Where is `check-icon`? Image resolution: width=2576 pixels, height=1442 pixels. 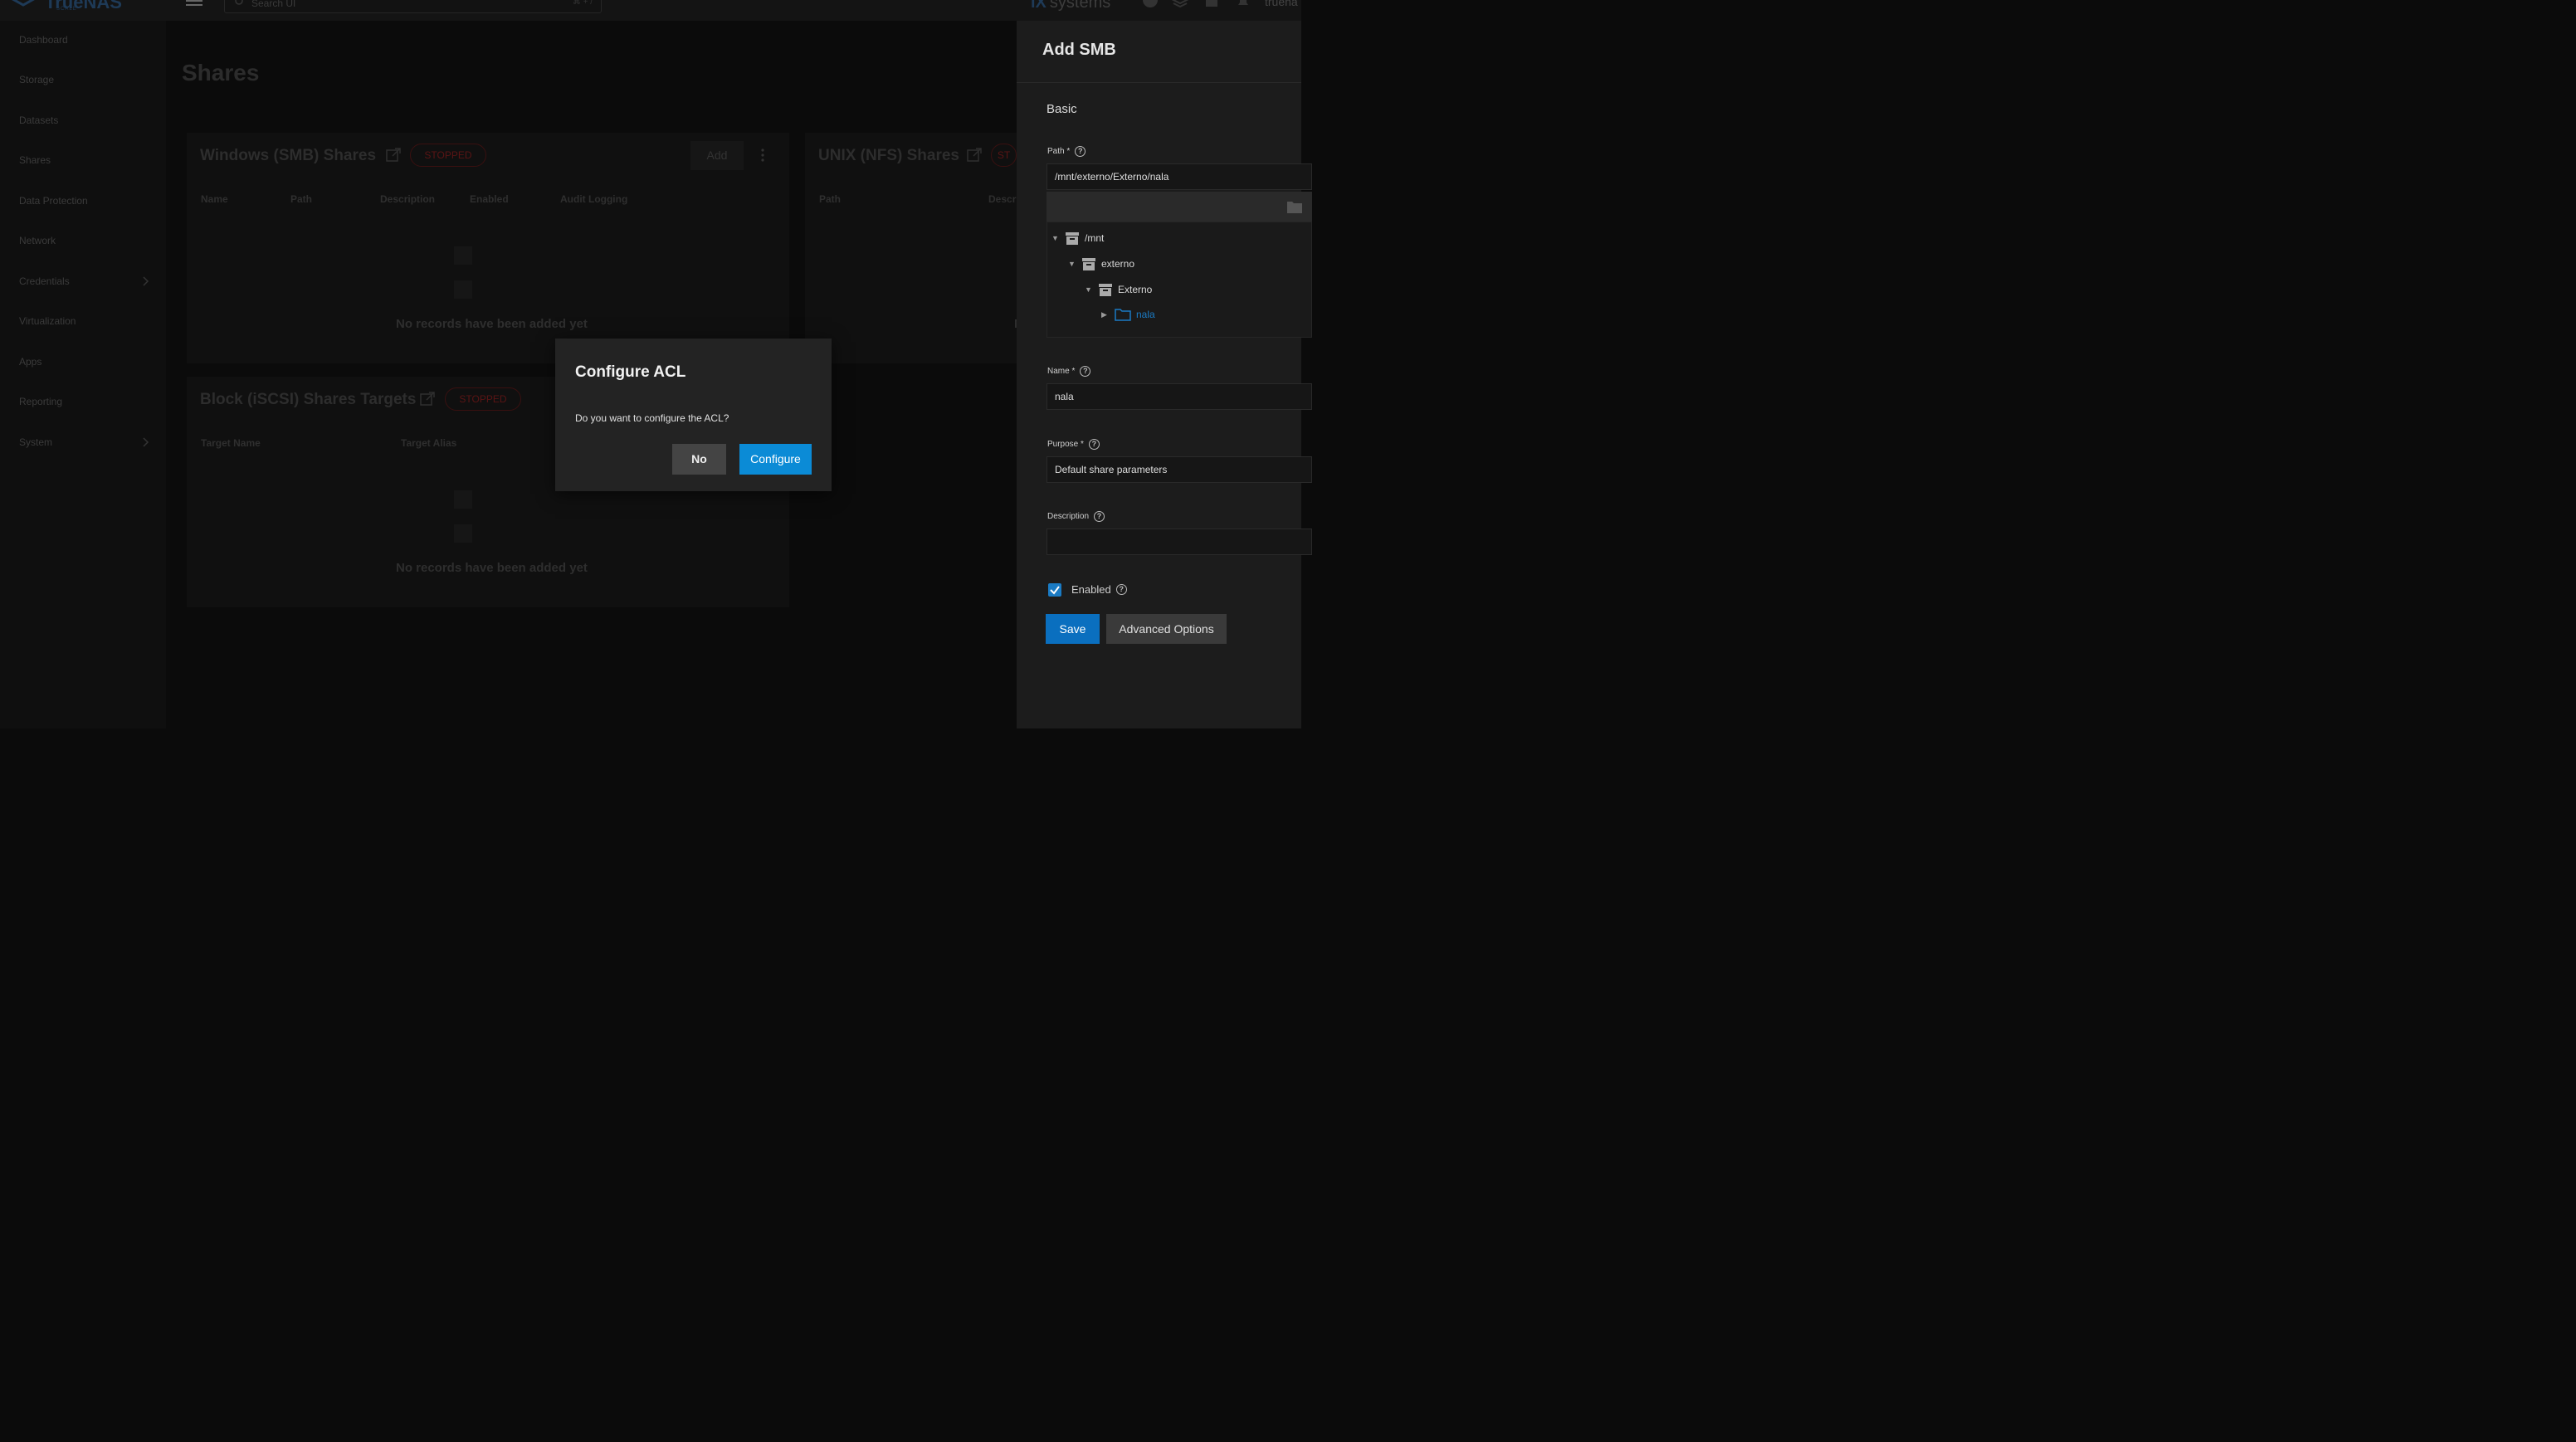 check-icon is located at coordinates (1055, 590).